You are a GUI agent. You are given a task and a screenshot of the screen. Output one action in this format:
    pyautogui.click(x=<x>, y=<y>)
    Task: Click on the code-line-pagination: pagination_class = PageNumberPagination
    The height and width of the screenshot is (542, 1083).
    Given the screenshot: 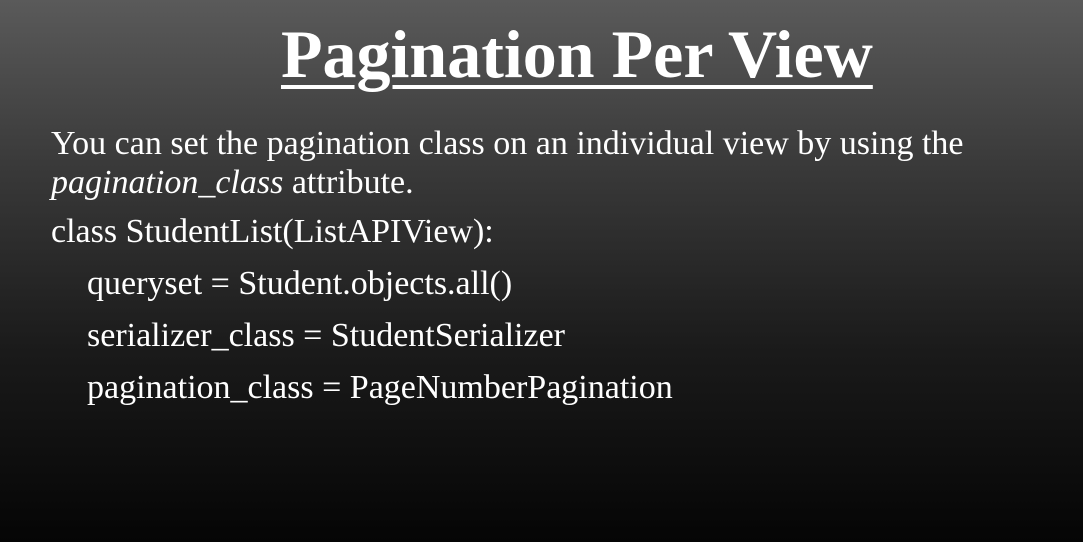 What is the action you would take?
    pyautogui.click(x=380, y=387)
    